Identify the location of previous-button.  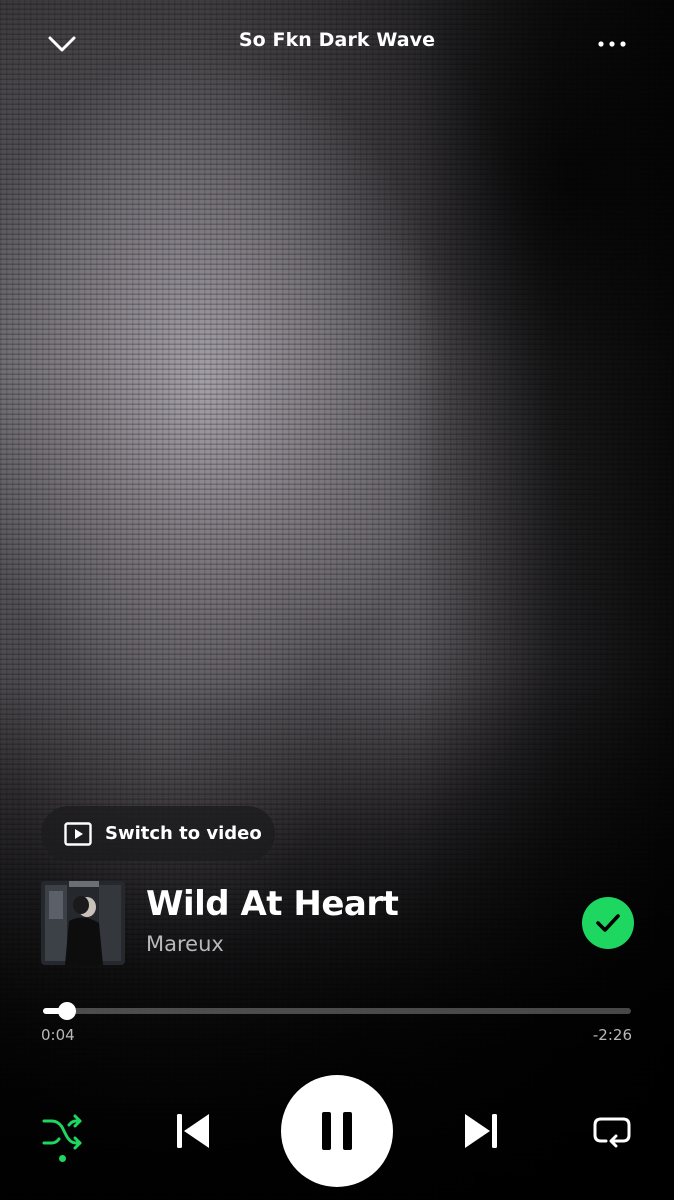
(193, 1131).